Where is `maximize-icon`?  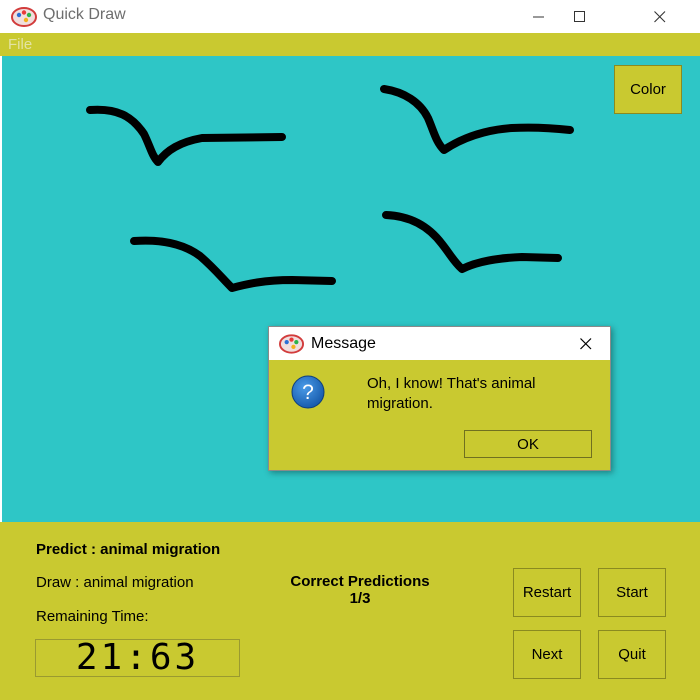 maximize-icon is located at coordinates (579, 16).